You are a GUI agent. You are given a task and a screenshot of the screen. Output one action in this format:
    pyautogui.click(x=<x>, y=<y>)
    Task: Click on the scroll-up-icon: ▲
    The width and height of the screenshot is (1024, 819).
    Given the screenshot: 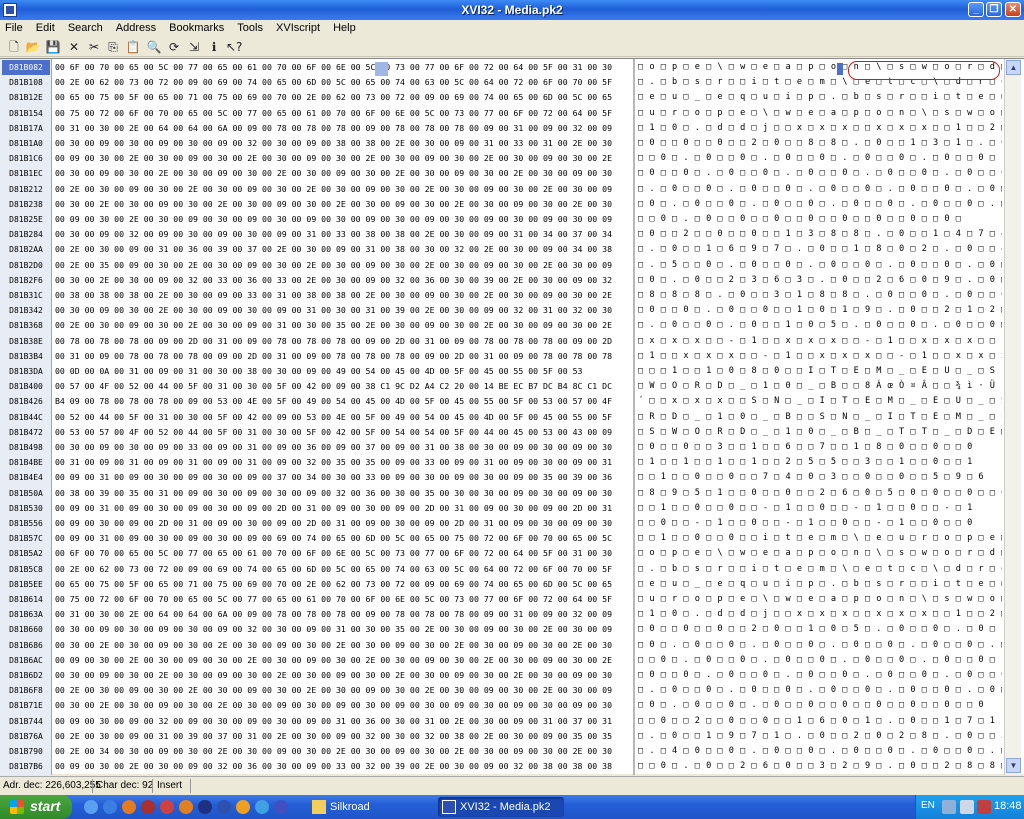 What is the action you would take?
    pyautogui.click(x=1013, y=67)
    